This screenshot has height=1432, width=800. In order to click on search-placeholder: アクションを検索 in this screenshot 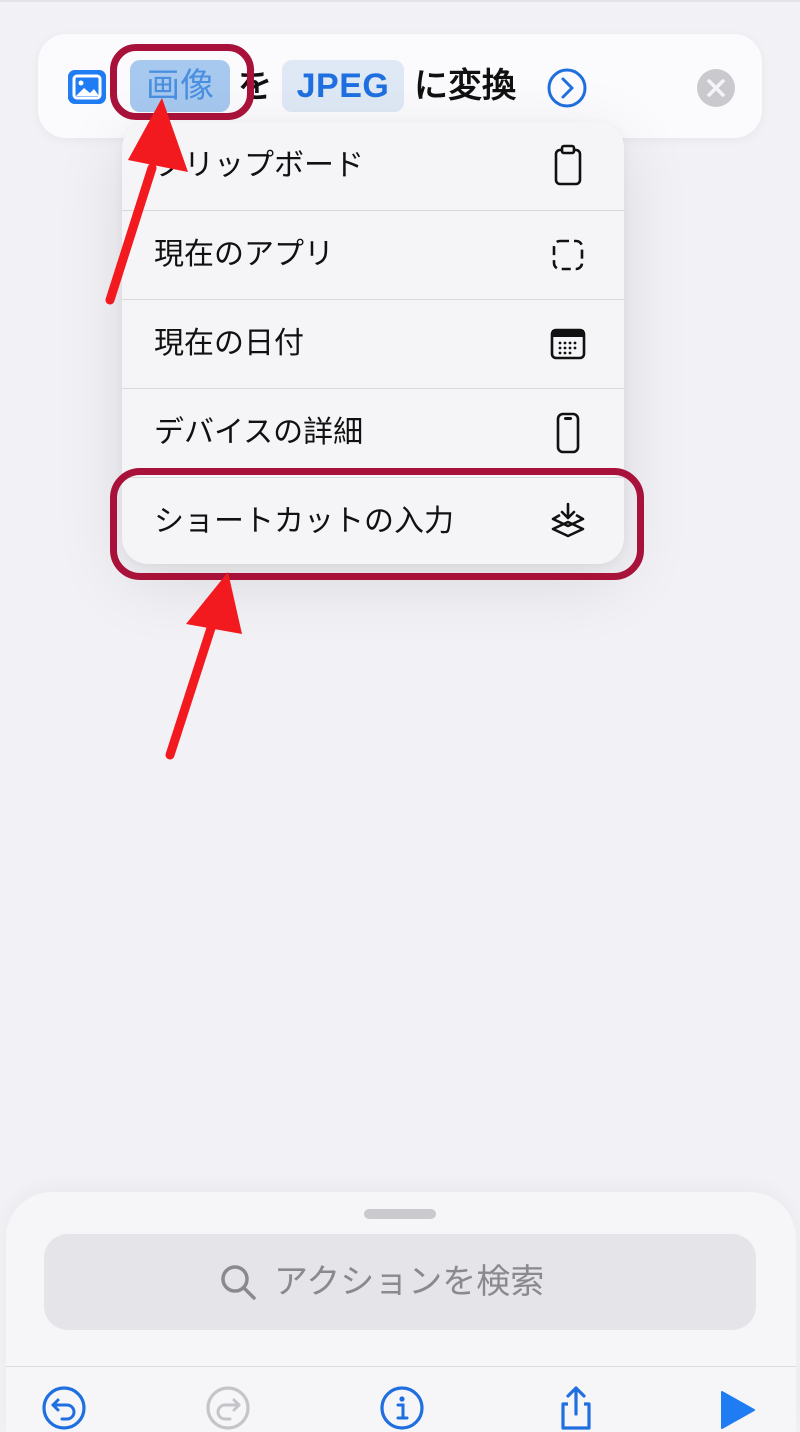, I will do `click(409, 1282)`.